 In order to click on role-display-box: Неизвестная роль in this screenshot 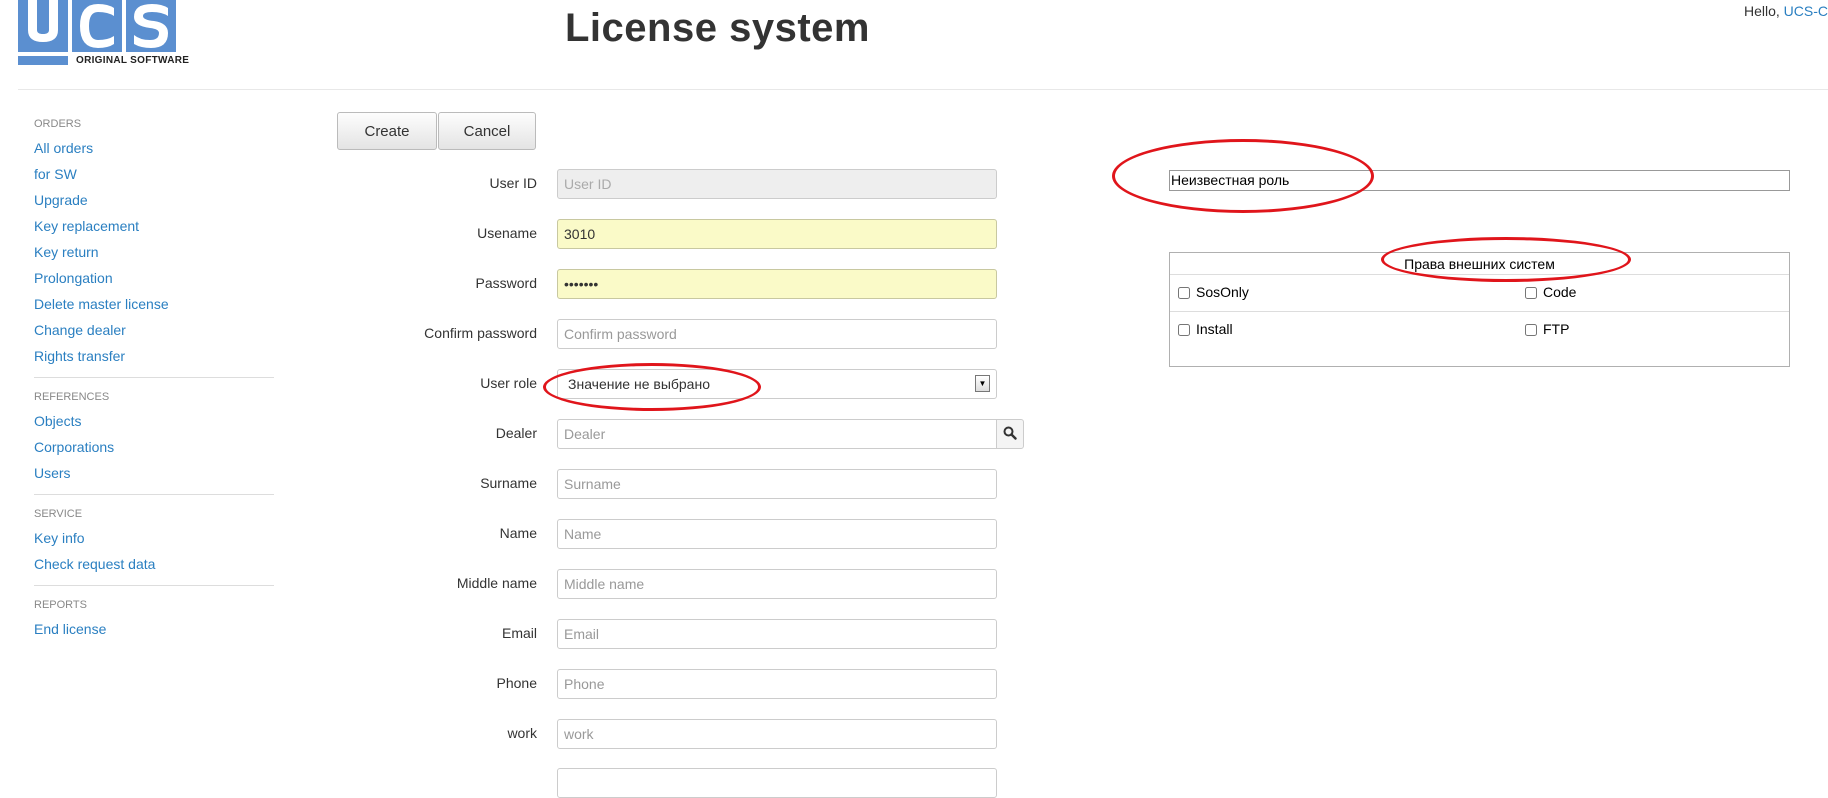, I will do `click(1479, 180)`.